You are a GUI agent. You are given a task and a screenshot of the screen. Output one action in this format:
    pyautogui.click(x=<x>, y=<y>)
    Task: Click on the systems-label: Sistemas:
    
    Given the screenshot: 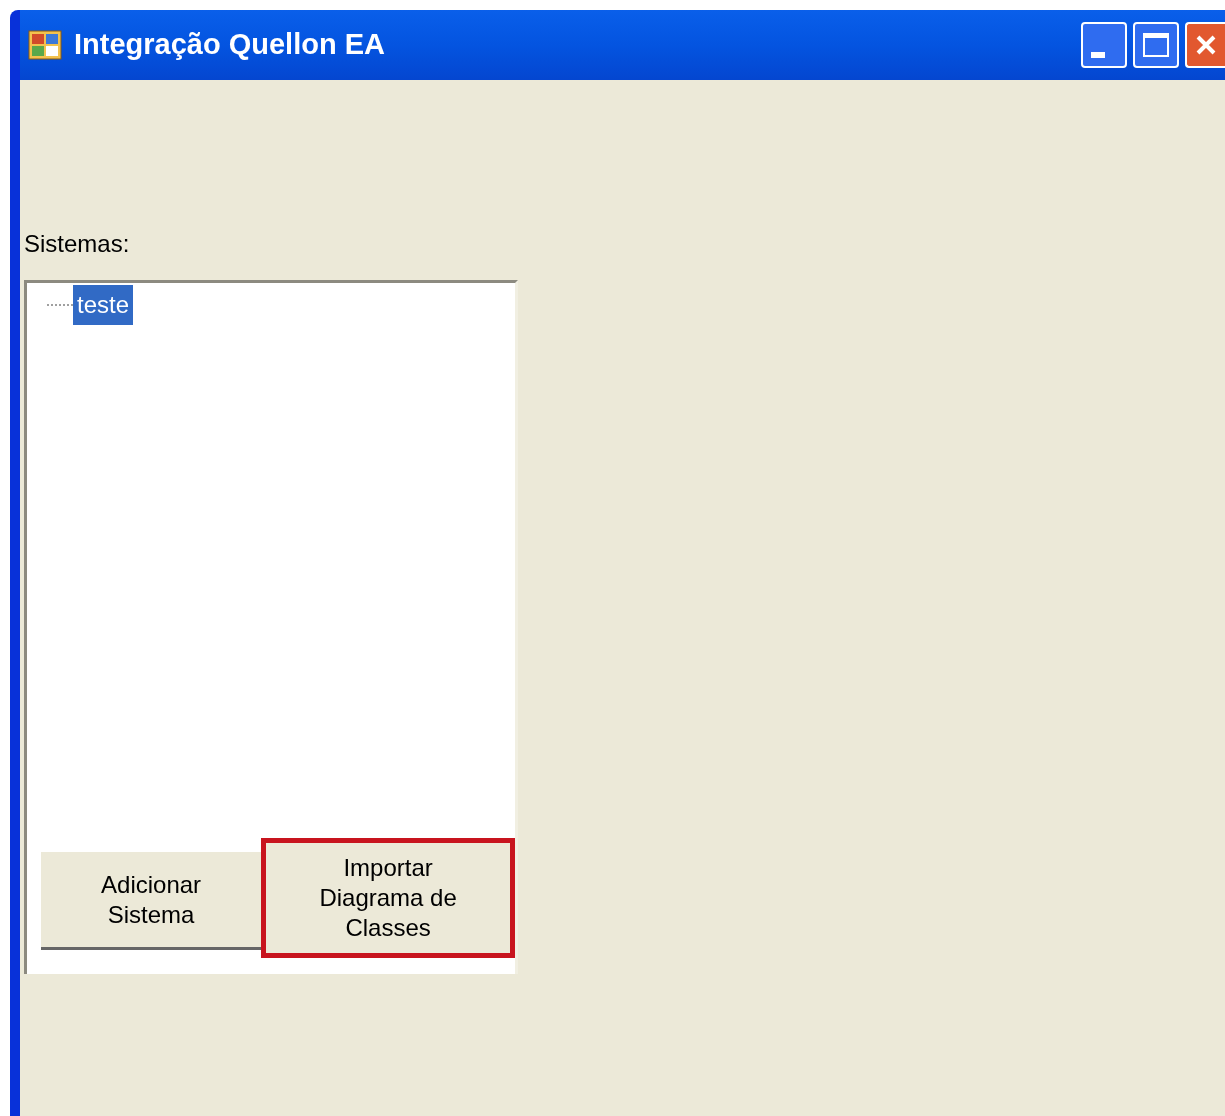 What is the action you would take?
    pyautogui.click(x=77, y=244)
    